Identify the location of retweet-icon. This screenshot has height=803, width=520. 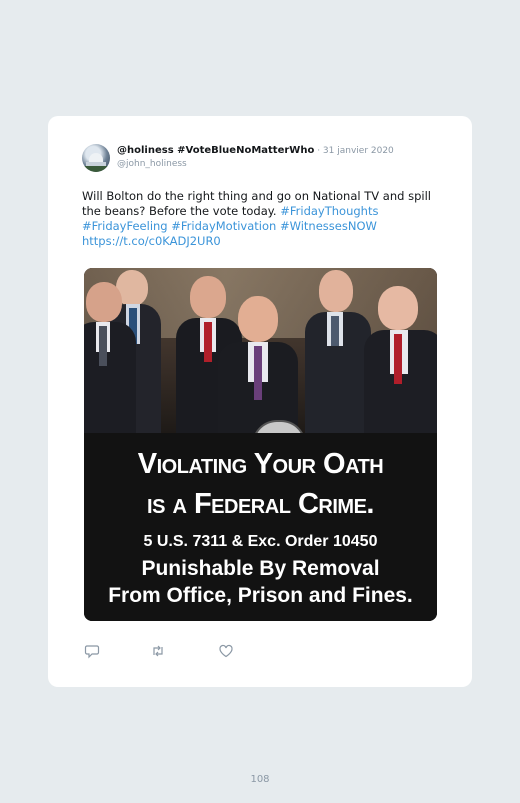
(158, 651).